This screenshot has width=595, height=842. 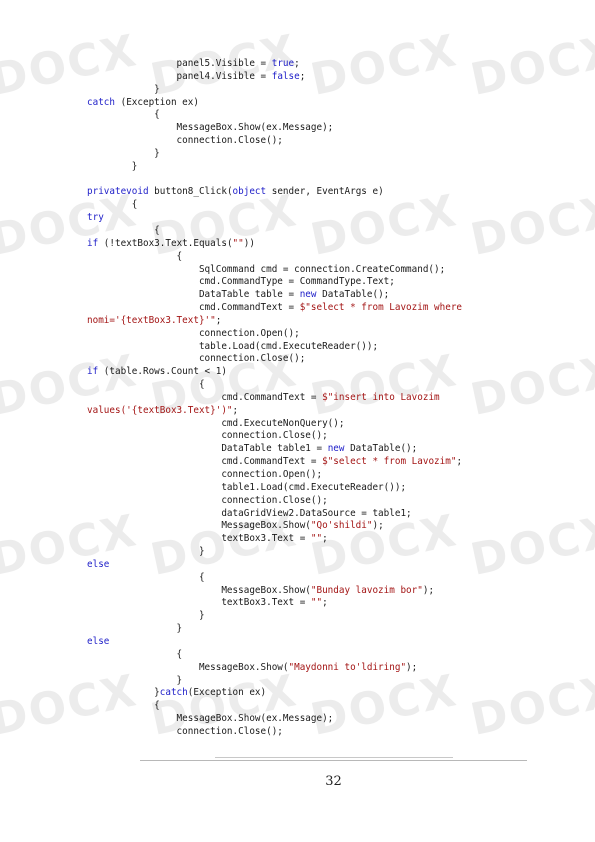 I want to click on code-line: panel5.Visible = true;, so click(x=322, y=64).